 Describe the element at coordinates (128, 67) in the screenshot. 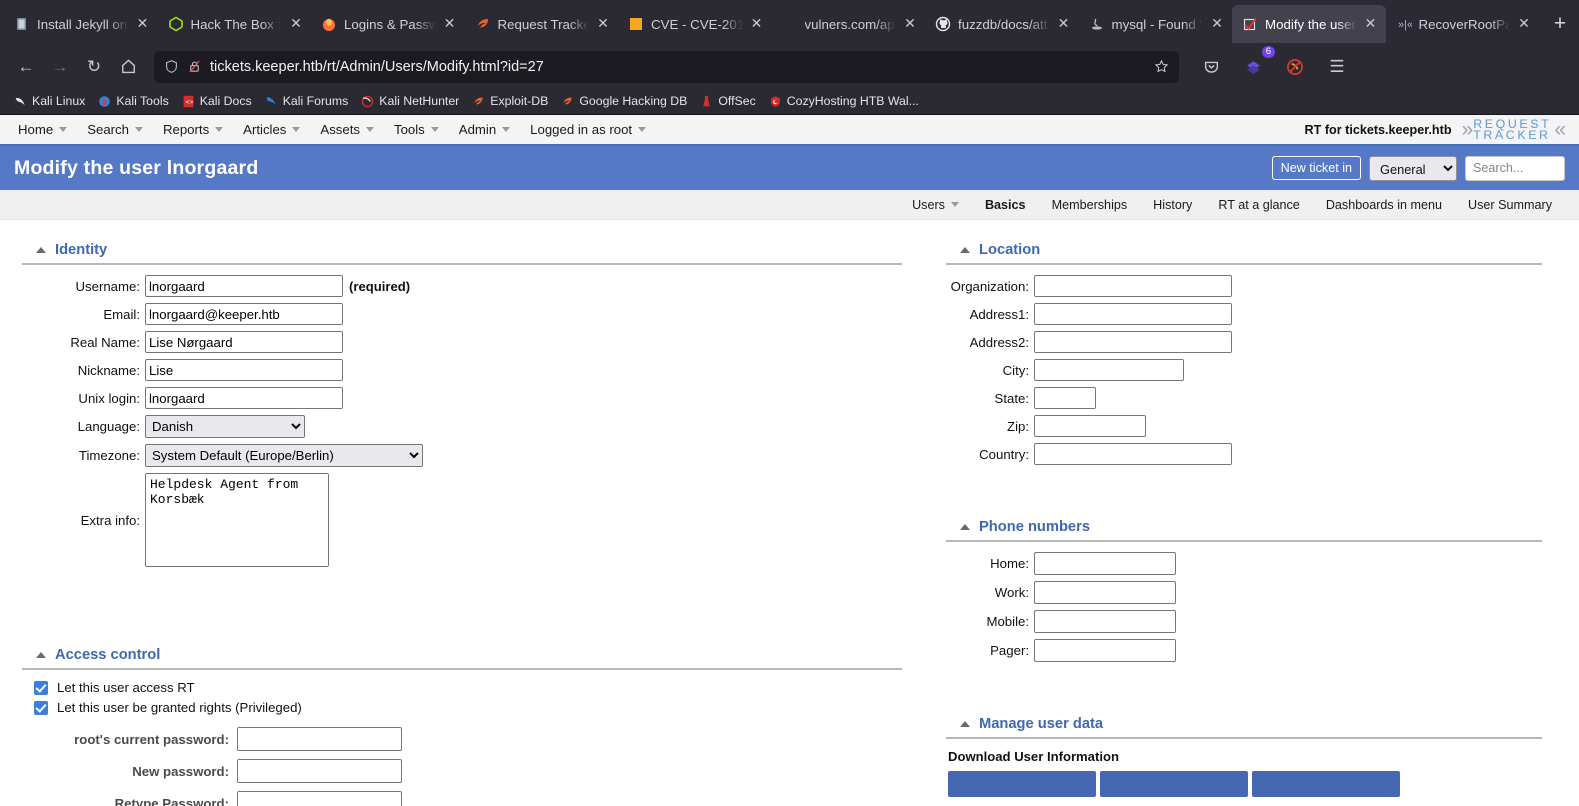

I see `home-button` at that location.